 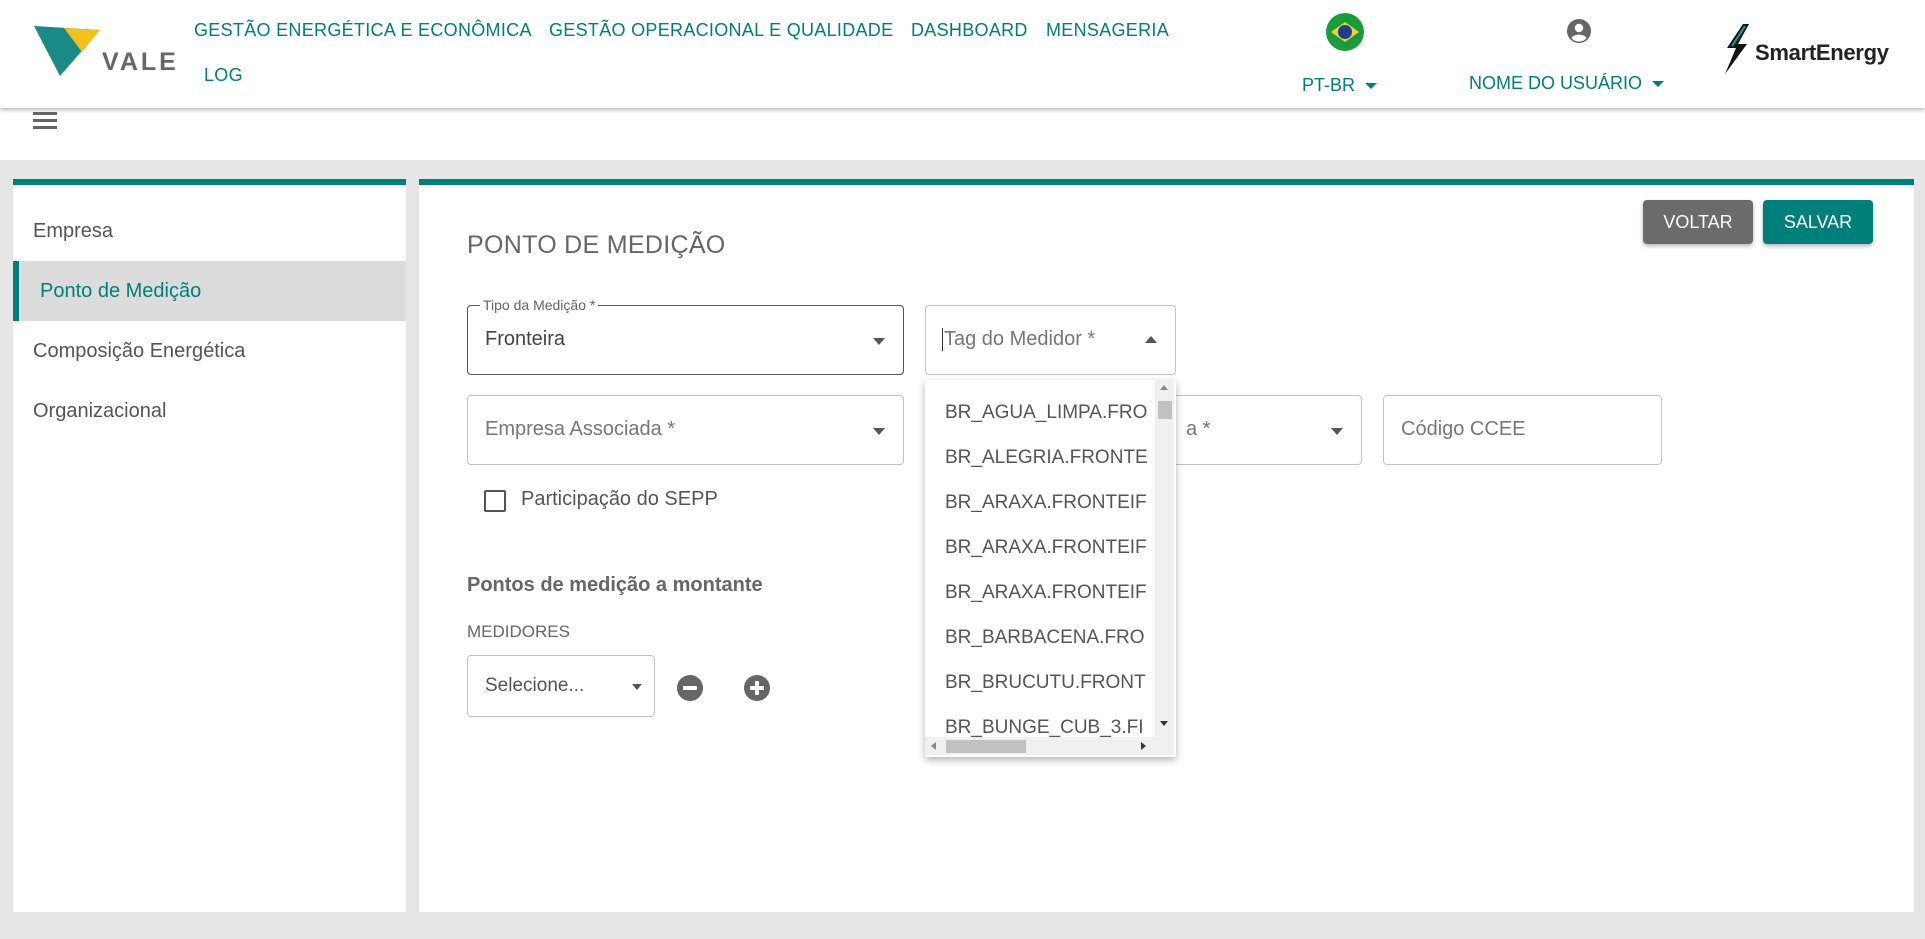 I want to click on scroll-left-icon, so click(x=933, y=746).